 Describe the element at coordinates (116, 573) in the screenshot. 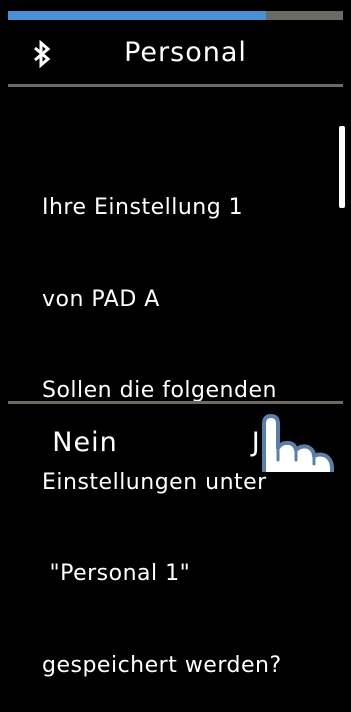

I see `message-line: "Personal 1"` at that location.